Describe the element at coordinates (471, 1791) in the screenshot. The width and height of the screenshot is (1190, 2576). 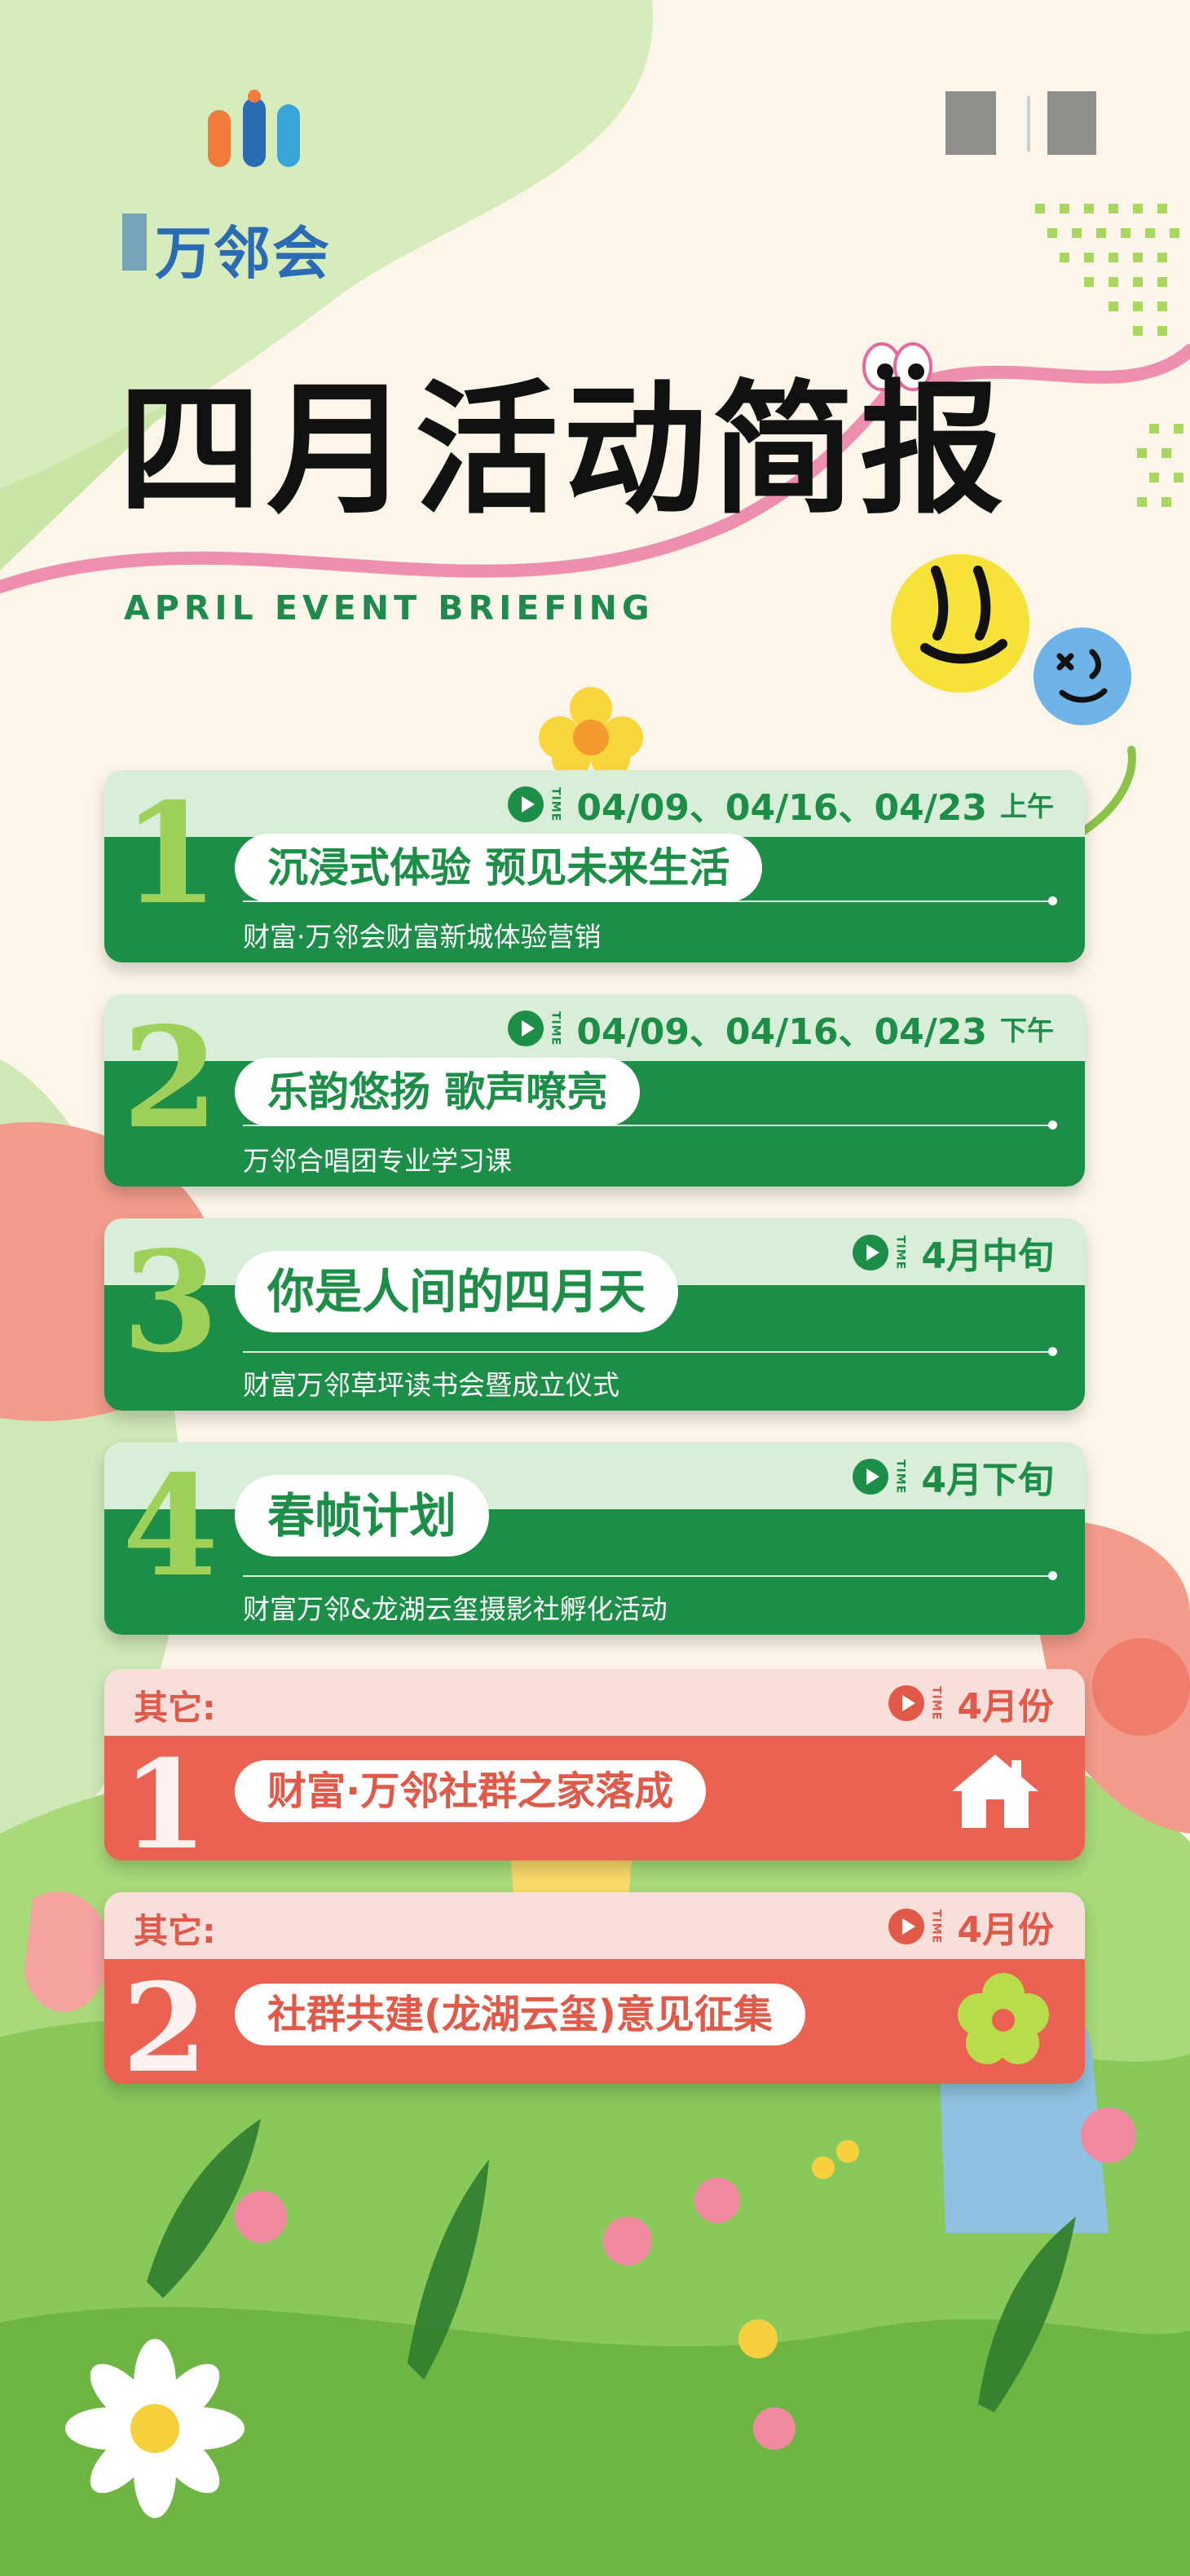
I see `event-title: 财富·万邻社群之家落成` at that location.